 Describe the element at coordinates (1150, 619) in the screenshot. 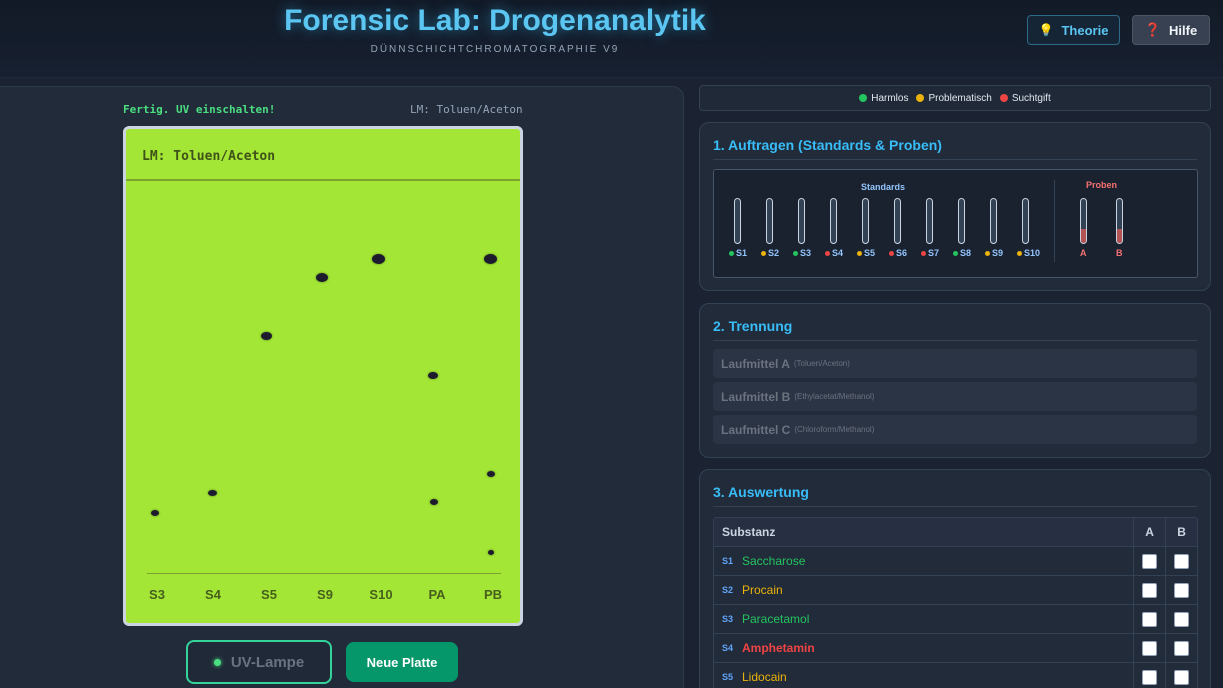

I see `checkbox-a-s3` at that location.